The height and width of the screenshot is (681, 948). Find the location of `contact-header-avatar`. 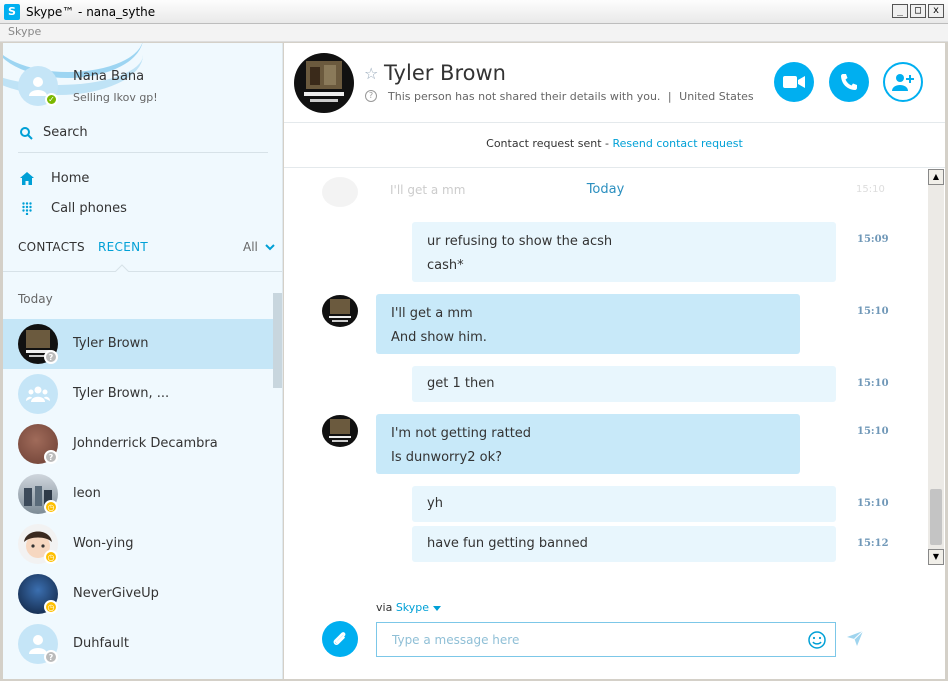

contact-header-avatar is located at coordinates (324, 83).